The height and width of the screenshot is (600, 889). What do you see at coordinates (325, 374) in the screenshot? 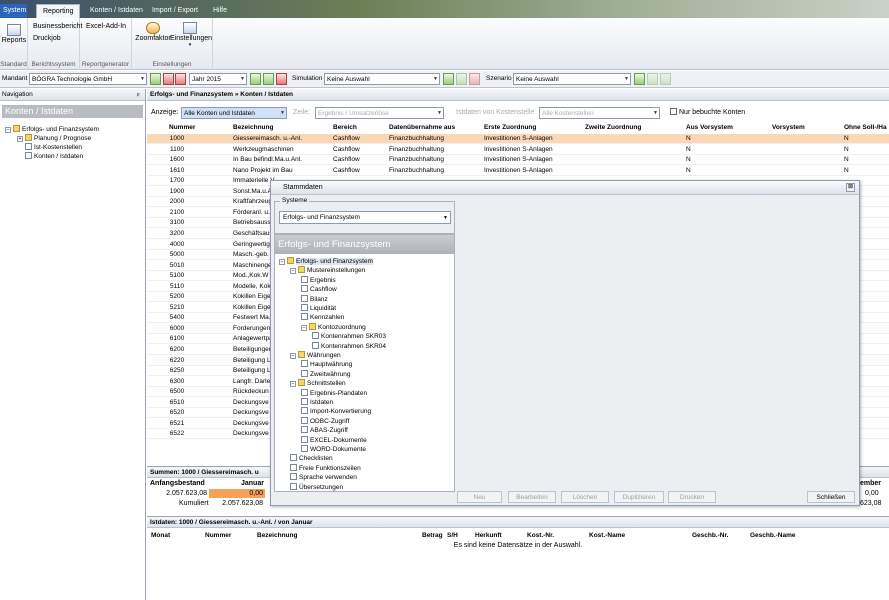
I see `stammdaten-tree-item: Zweitwährung` at bounding box center [325, 374].